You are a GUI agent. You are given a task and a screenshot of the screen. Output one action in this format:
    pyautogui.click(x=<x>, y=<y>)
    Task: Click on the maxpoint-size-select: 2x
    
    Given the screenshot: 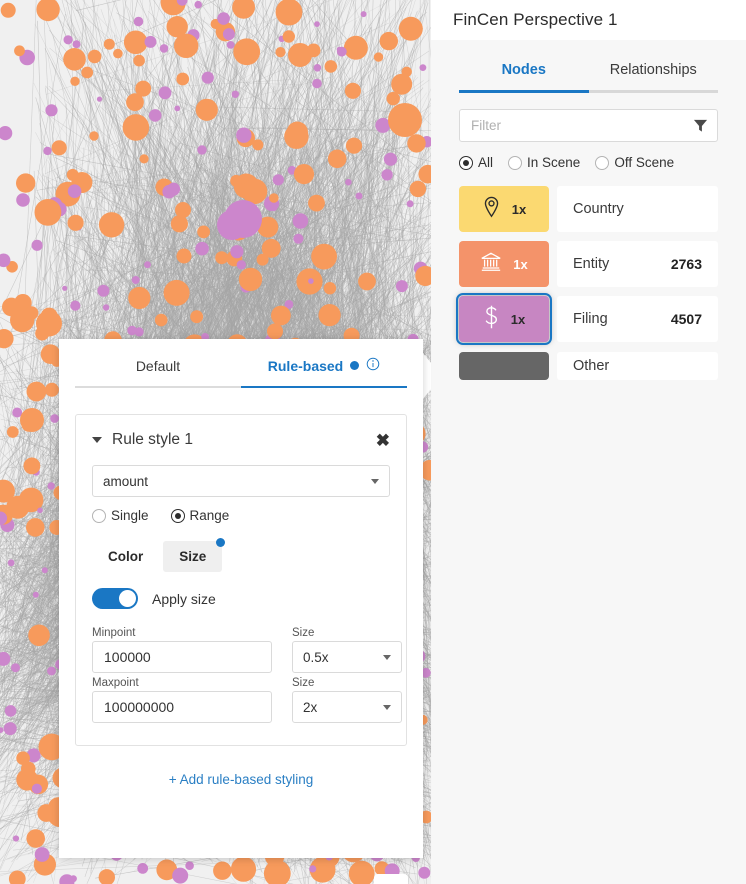 What is the action you would take?
    pyautogui.click(x=347, y=707)
    